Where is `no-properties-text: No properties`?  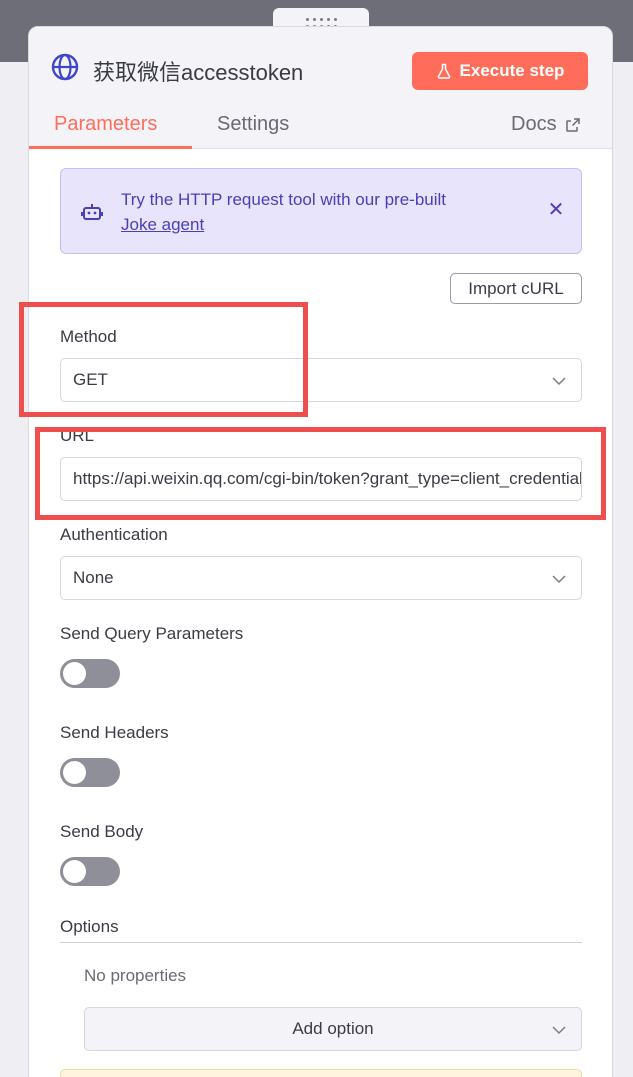 no-properties-text: No properties is located at coordinates (135, 975).